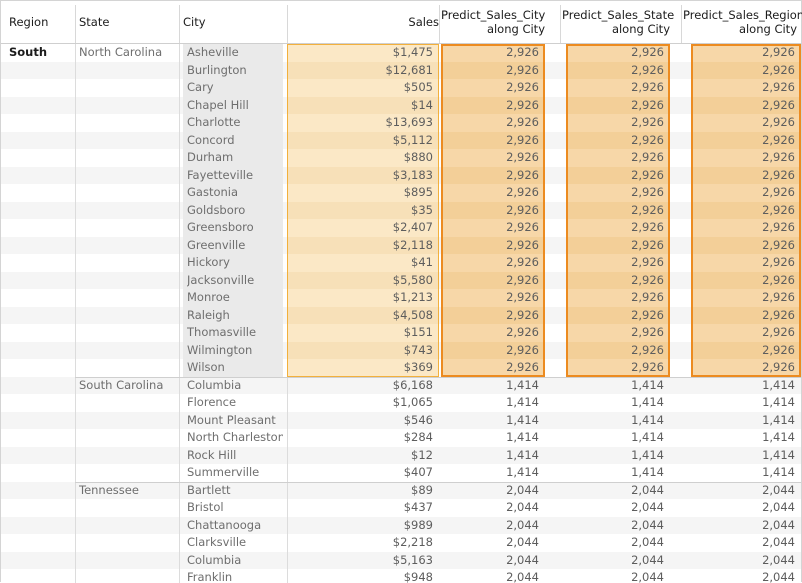  What do you see at coordinates (401, 158) in the screenshot?
I see `table-row: Durham $880 2,926 2,926 2,926` at bounding box center [401, 158].